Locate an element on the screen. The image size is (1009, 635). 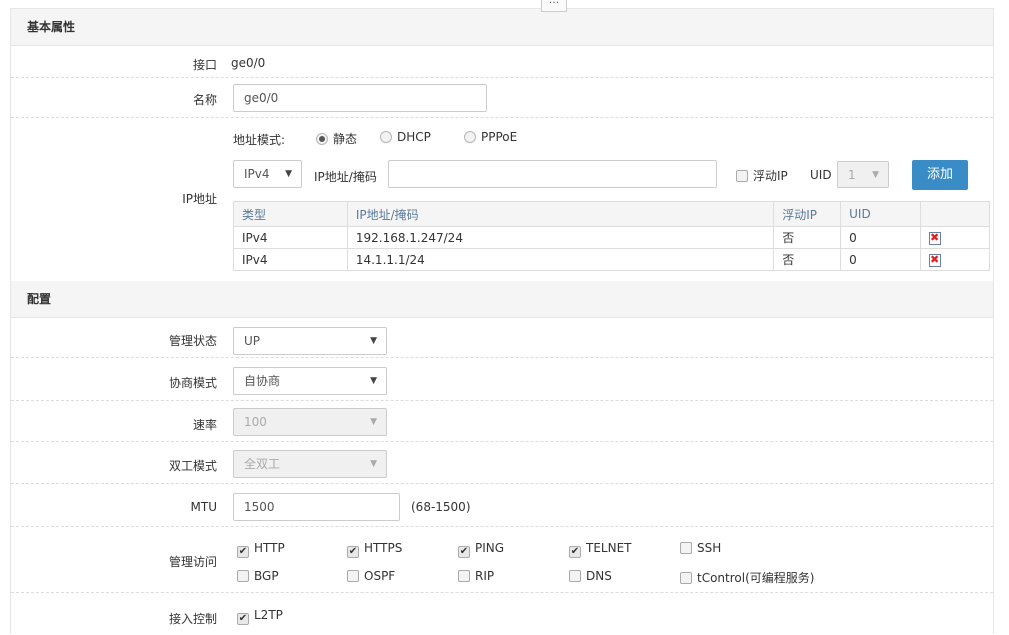
admin-state-label: 管理状态 is located at coordinates (192, 341).